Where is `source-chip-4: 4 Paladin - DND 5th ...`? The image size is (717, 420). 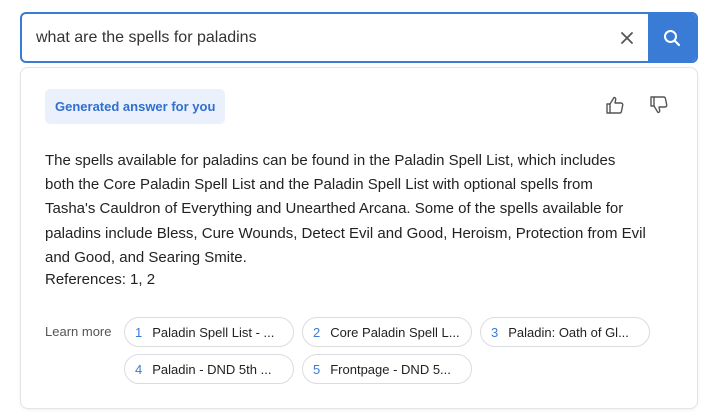
source-chip-4: 4 Paladin - DND 5th ... is located at coordinates (209, 369).